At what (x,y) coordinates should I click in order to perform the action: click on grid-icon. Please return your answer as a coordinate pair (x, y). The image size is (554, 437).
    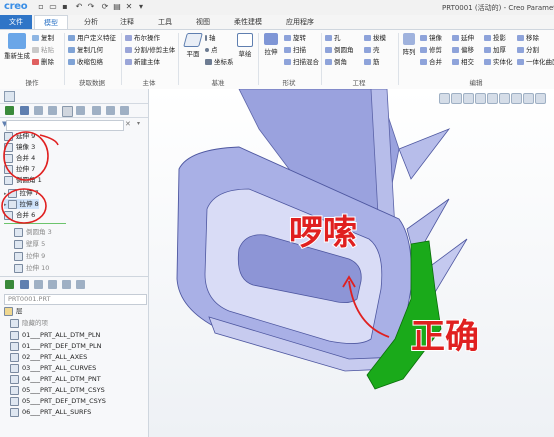
    Looking at the image, I should click on (52, 110).